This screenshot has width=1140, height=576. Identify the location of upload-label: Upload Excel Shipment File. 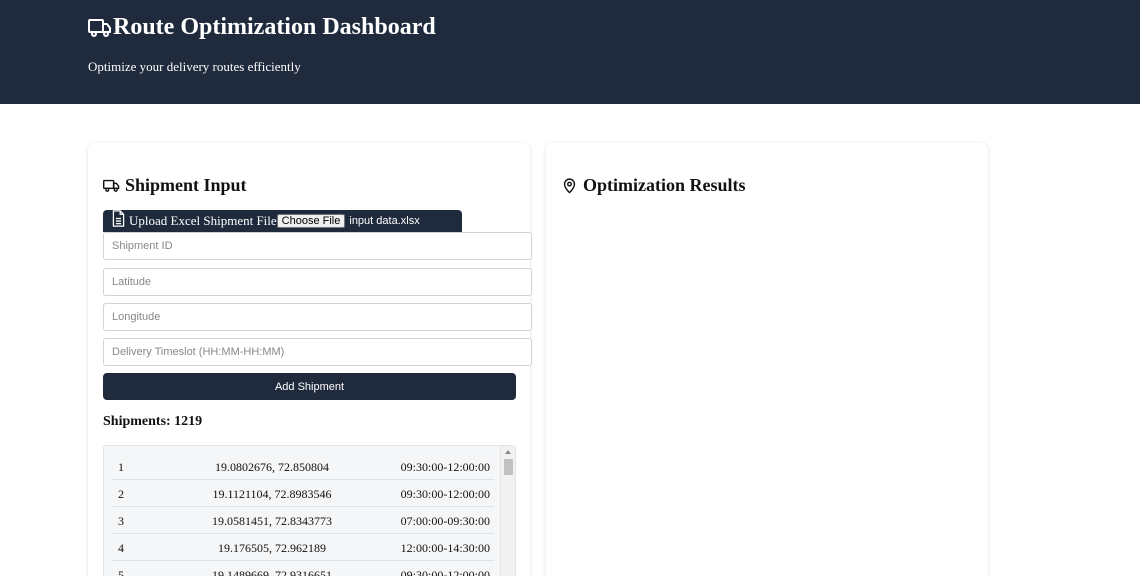
(203, 220).